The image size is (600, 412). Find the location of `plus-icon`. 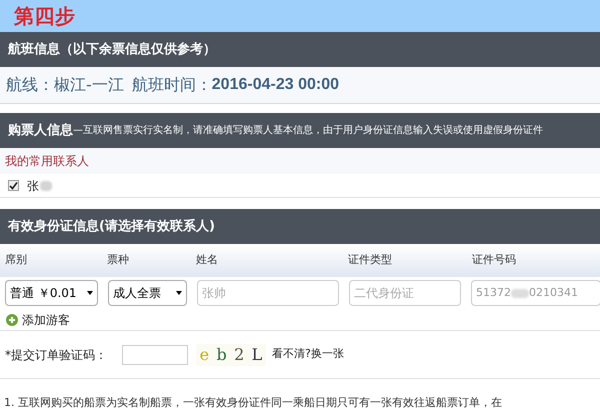

plus-icon is located at coordinates (12, 320).